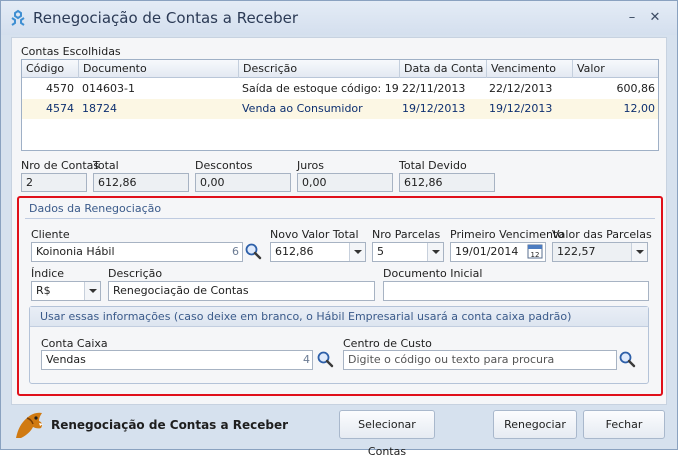 Image resolution: width=678 pixels, height=465 pixels. What do you see at coordinates (314, 234) in the screenshot?
I see `novo-valor-label: Novo Valor Total` at bounding box center [314, 234].